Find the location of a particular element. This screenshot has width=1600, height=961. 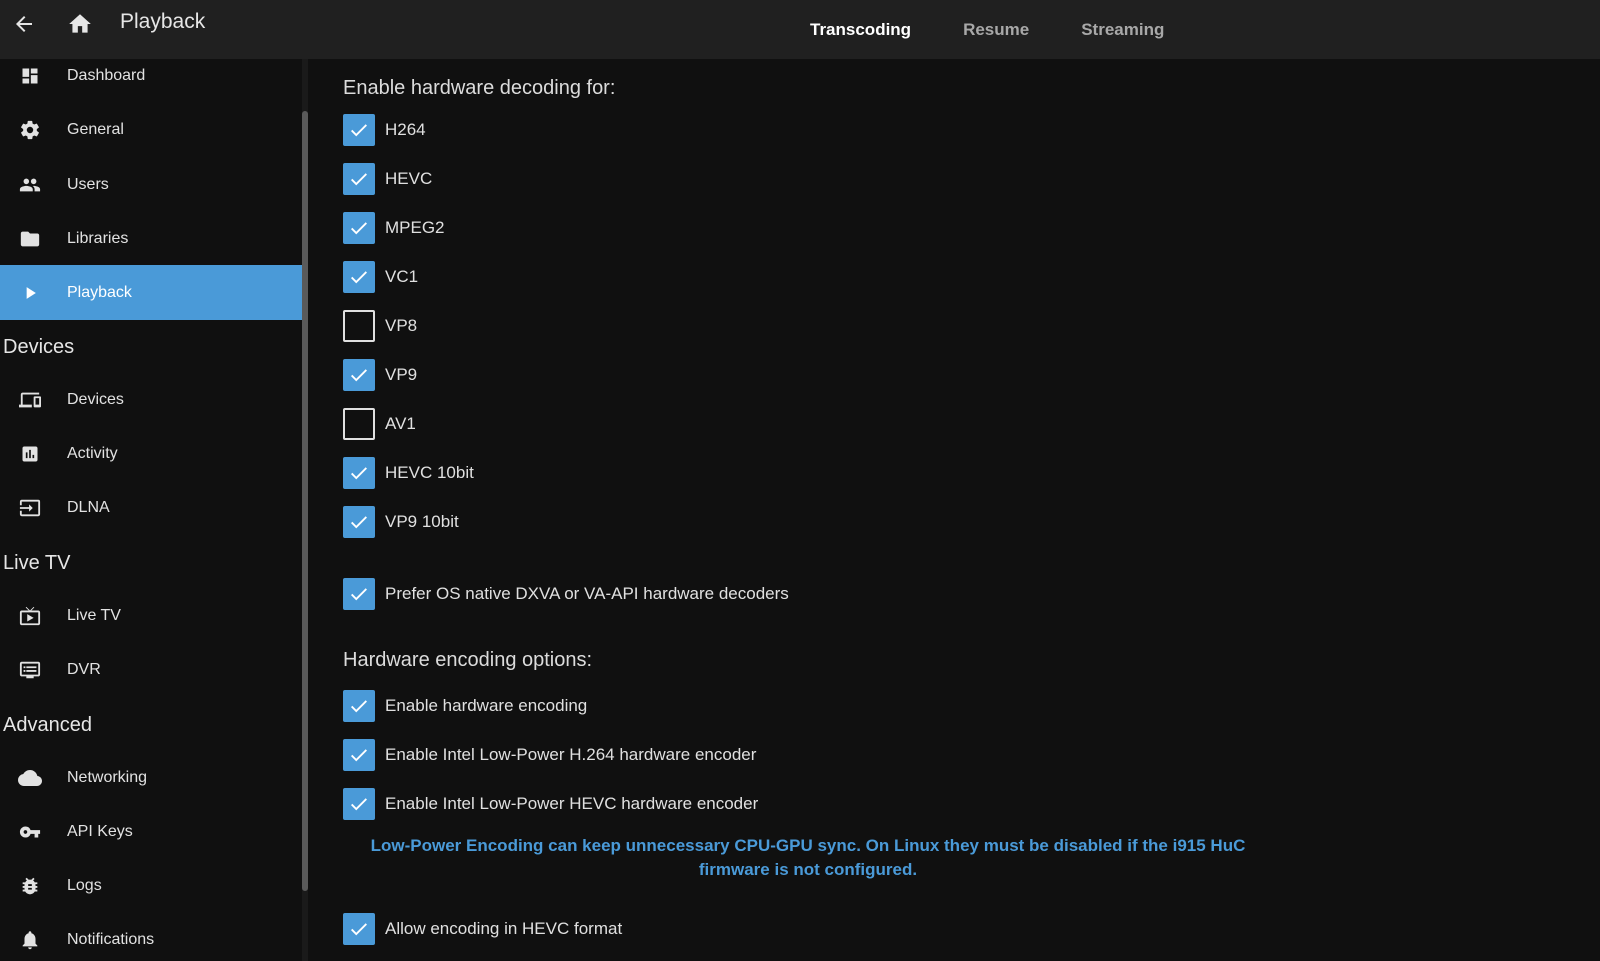

section-title-advanced: Advanced is located at coordinates (47, 725).